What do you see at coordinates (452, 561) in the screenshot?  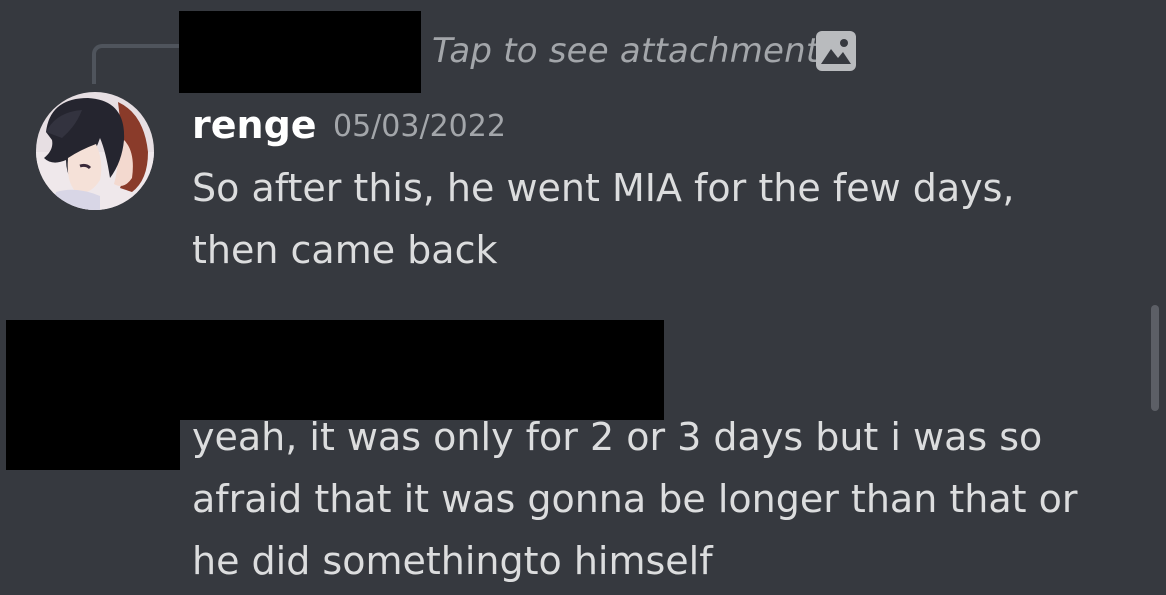 I see `message-line: he did somethingto himself` at bounding box center [452, 561].